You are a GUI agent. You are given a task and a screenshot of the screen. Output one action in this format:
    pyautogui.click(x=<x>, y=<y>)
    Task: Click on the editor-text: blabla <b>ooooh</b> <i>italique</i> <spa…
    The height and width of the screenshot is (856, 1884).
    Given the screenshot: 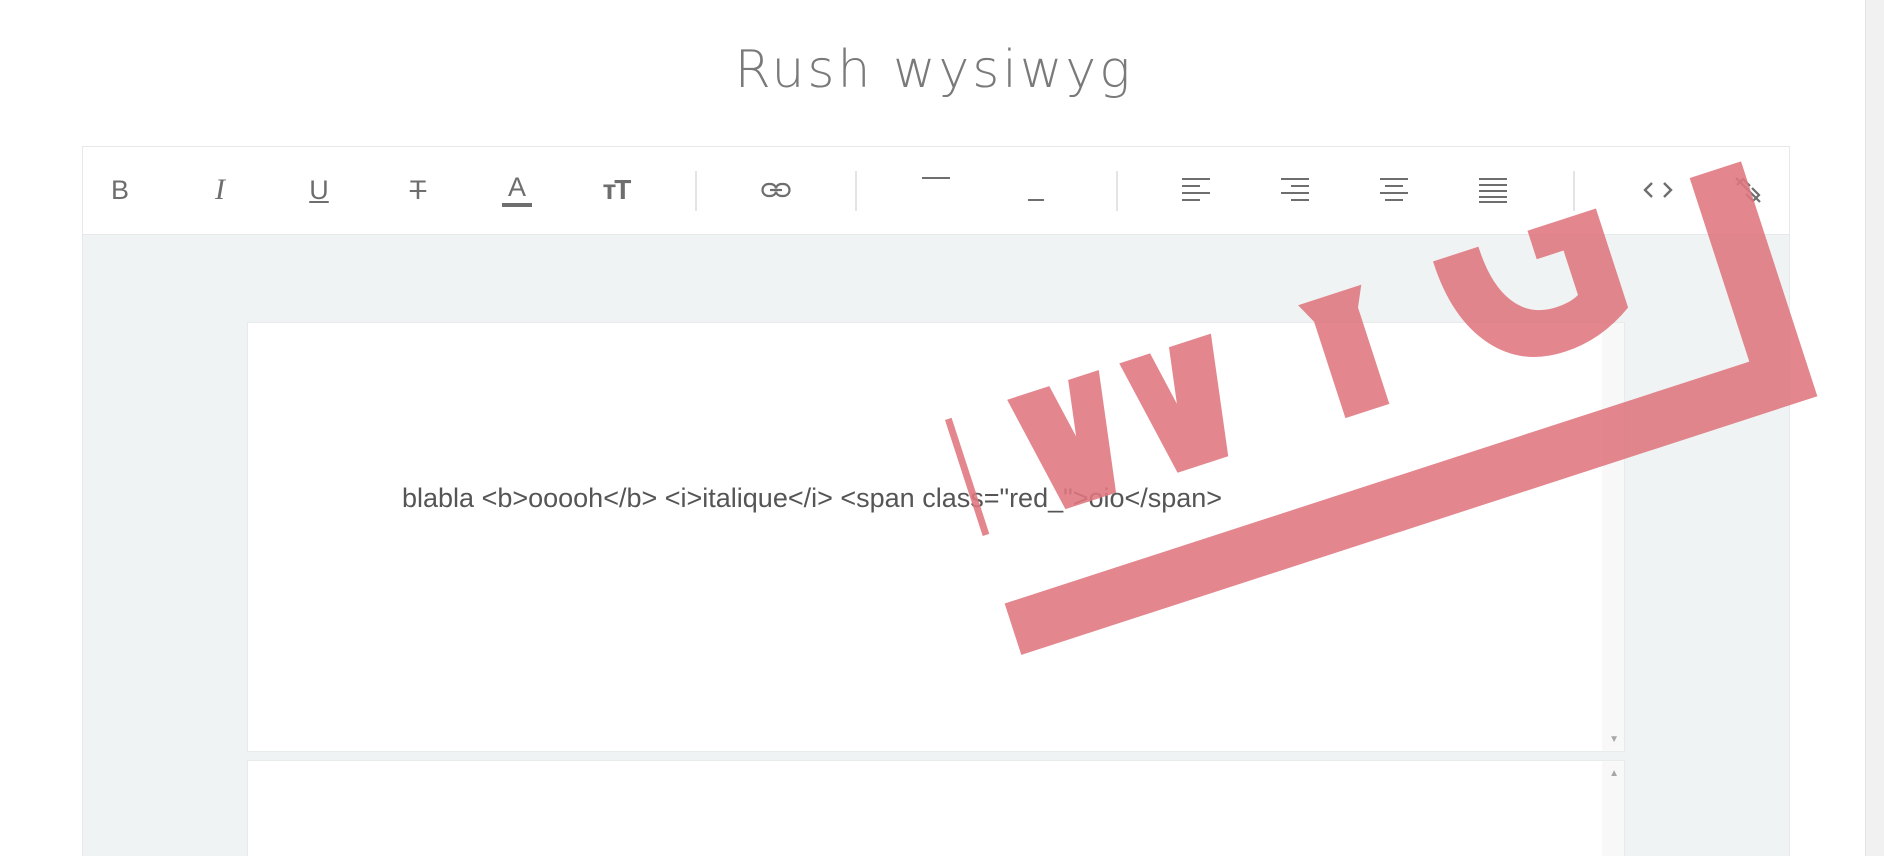 What is the action you would take?
    pyautogui.click(x=812, y=498)
    